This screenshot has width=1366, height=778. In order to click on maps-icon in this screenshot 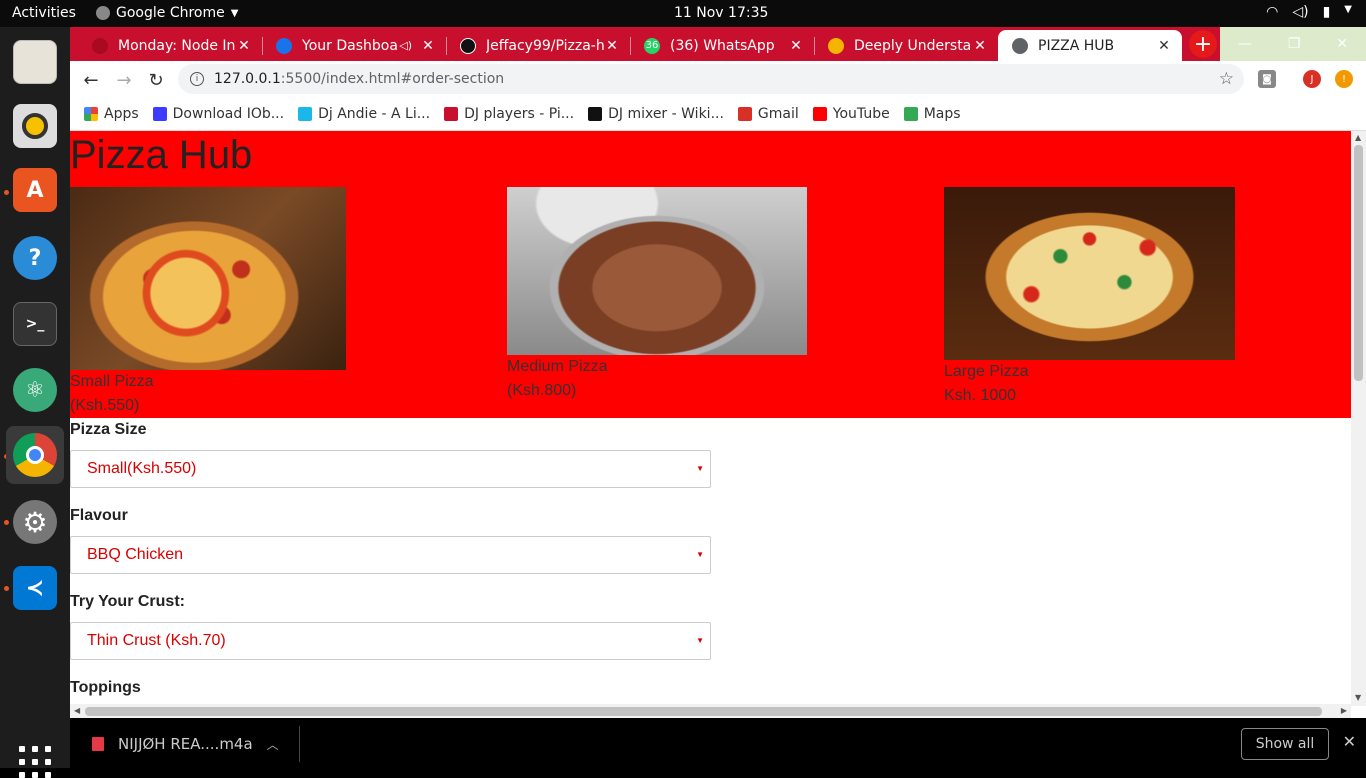, I will do `click(910, 113)`.